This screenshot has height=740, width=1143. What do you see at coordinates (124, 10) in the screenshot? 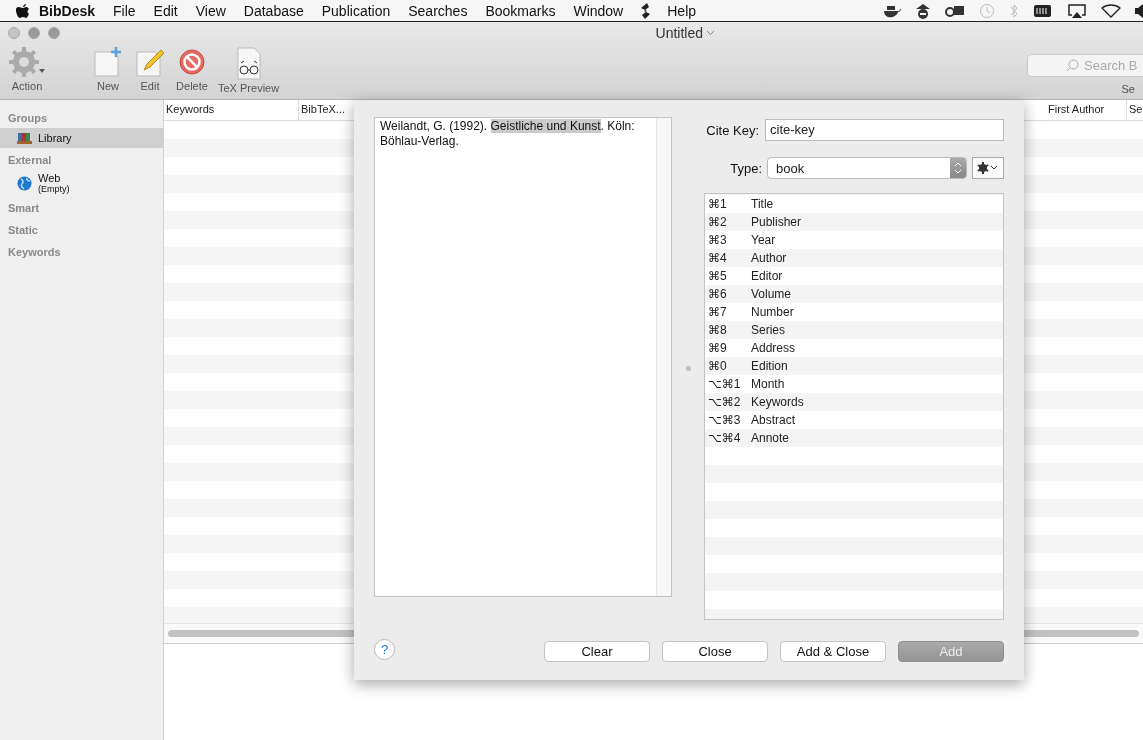
I see `menu-item: File` at bounding box center [124, 10].